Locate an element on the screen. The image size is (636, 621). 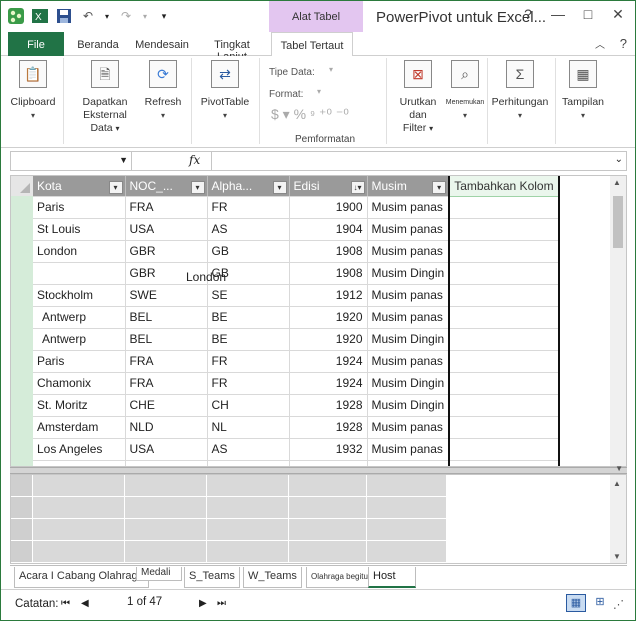
table-cell: AS is located at coordinates (248, 449).